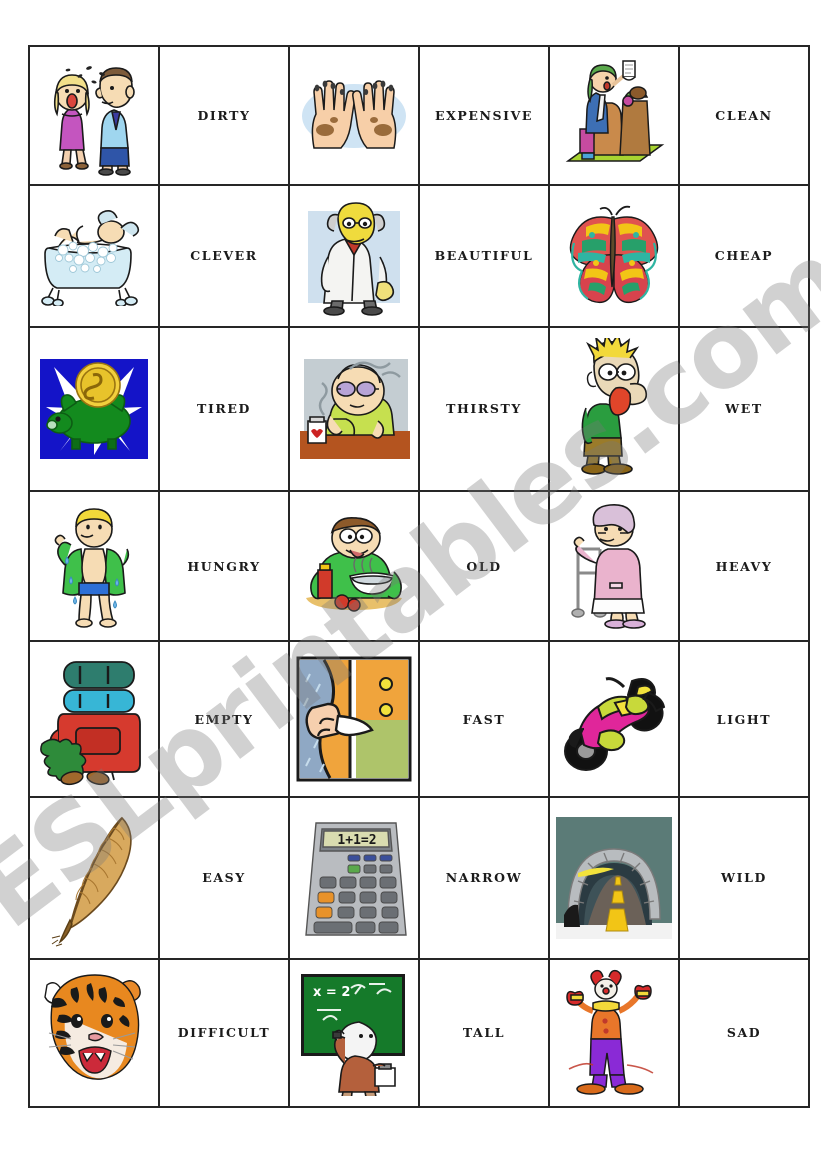 The image size is (821, 1169). I want to click on word-cell: TIRED, so click(224, 408).